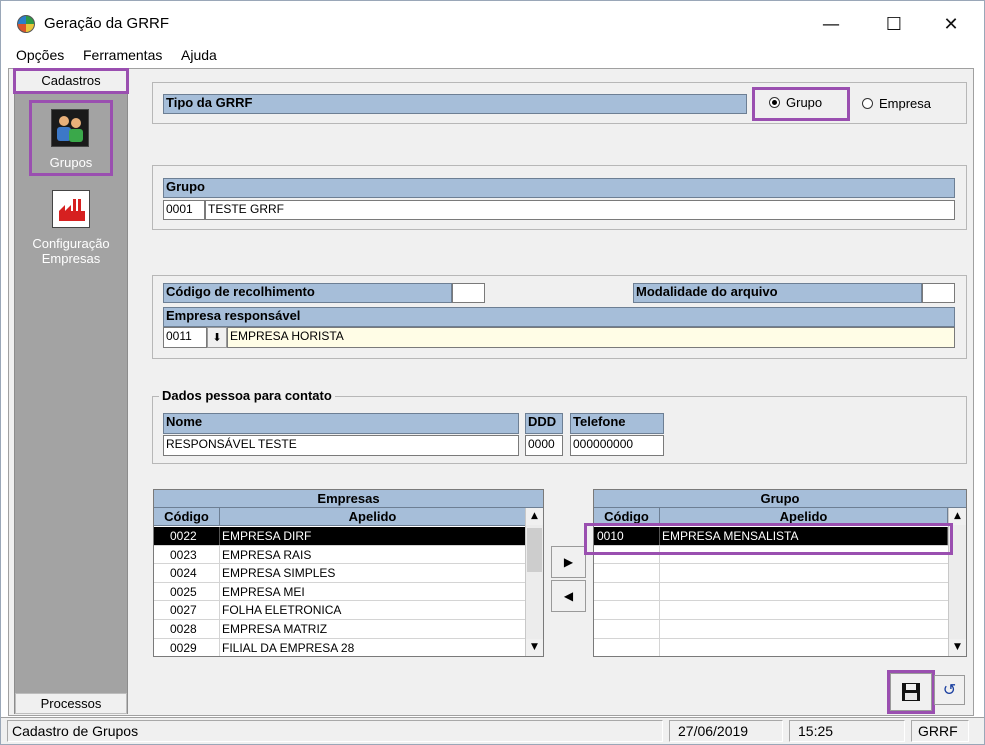  I want to click on nome-field: RESPONSÁVEL TESTE, so click(341, 445).